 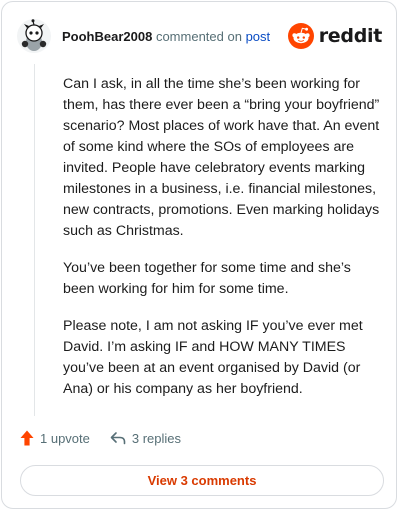 I want to click on replies-count: 3 replies, so click(x=156, y=438).